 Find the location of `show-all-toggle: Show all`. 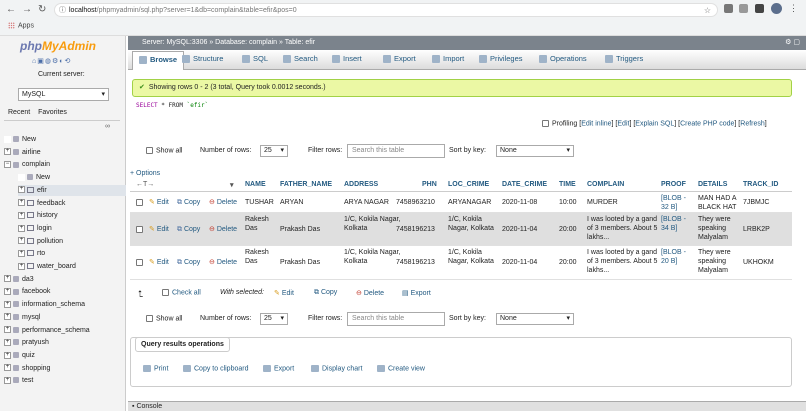

show-all-toggle: Show all is located at coordinates (164, 318).